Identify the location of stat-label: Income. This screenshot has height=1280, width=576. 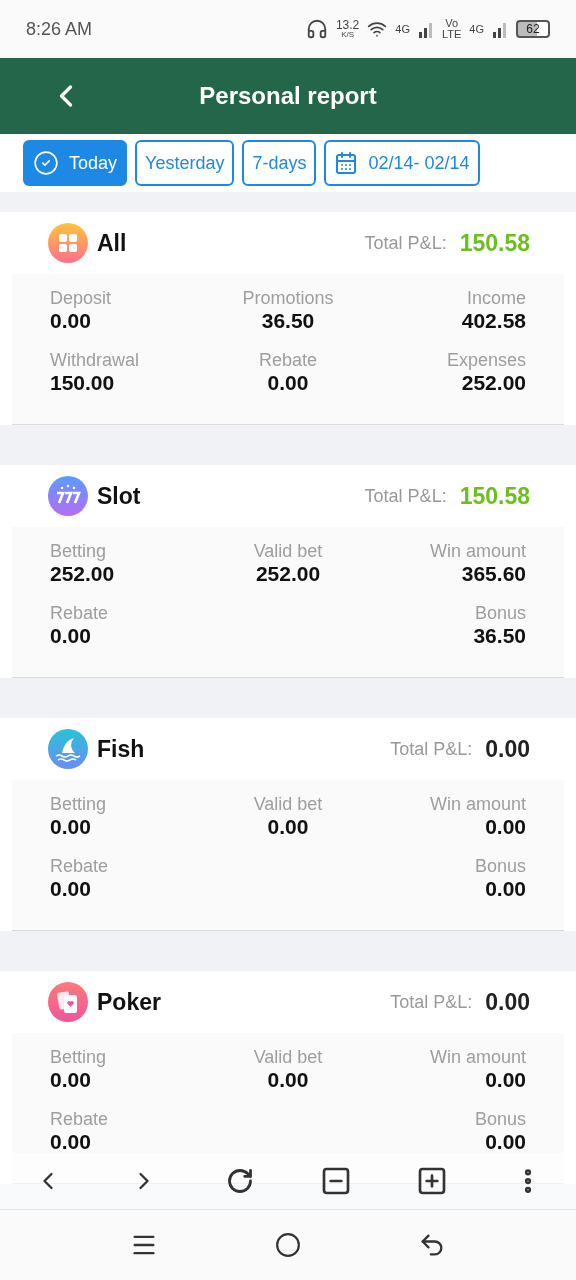
(496, 298).